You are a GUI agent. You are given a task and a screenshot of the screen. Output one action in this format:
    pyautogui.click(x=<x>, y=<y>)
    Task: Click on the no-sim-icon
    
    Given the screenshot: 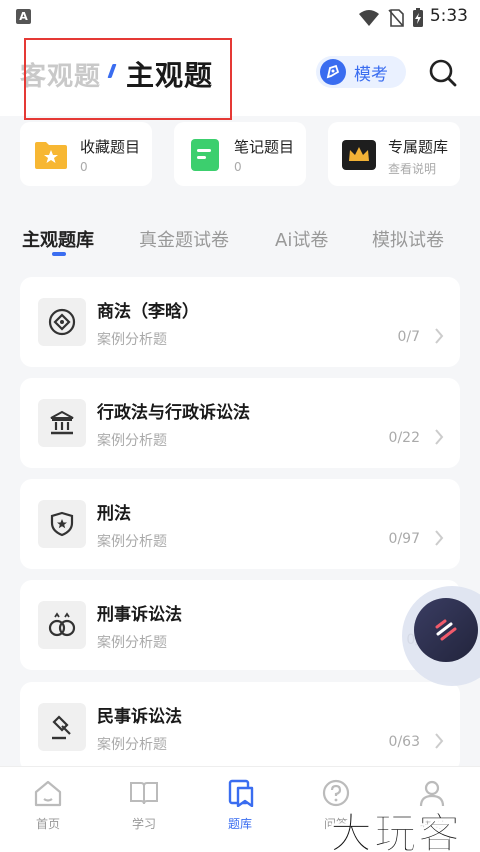 What is the action you would take?
    pyautogui.click(x=396, y=18)
    